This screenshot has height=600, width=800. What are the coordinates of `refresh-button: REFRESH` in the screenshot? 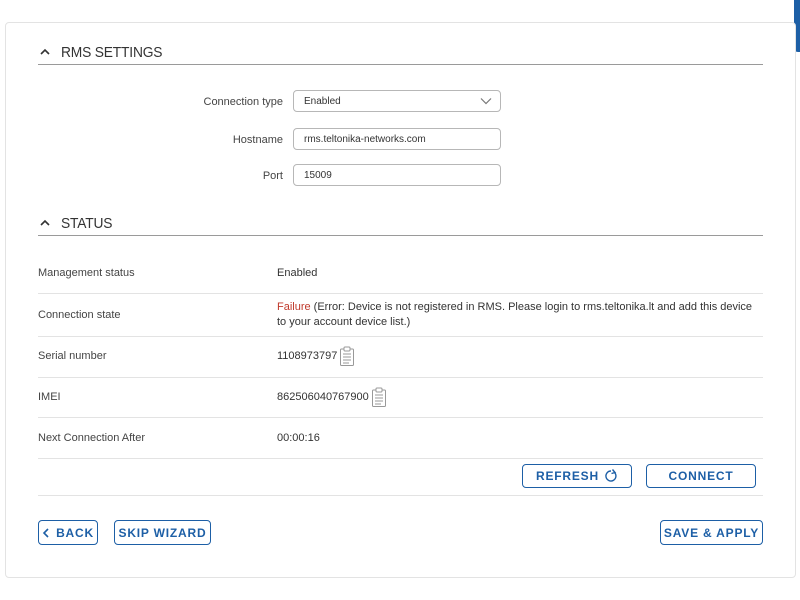 It's located at (577, 476).